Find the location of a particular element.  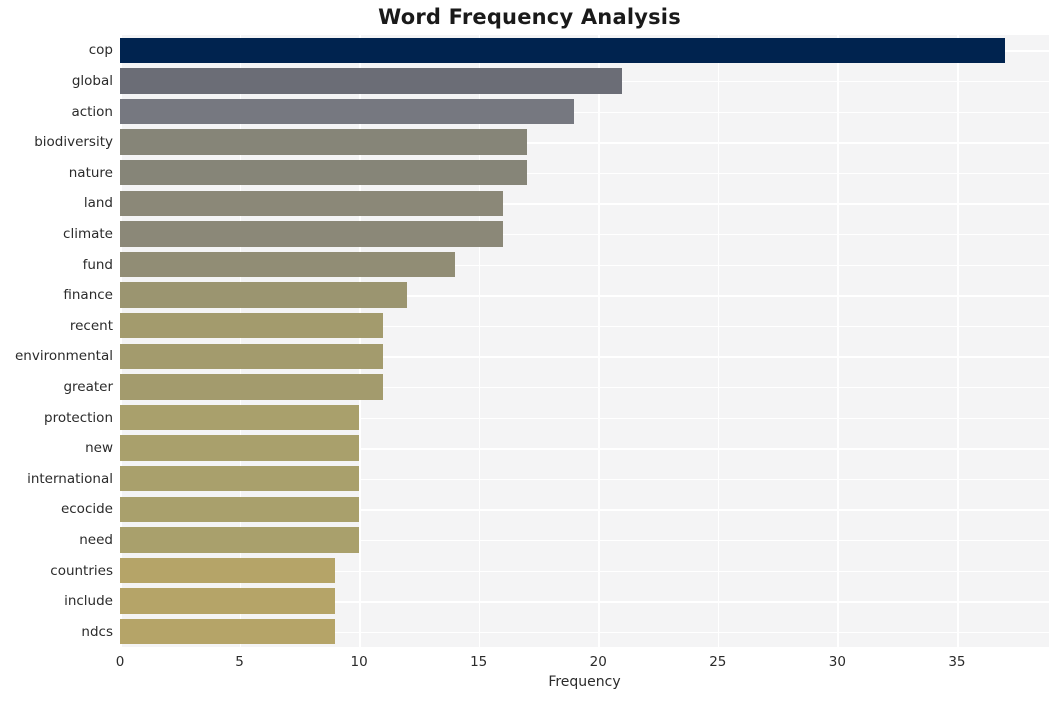

bar-finance is located at coordinates (263, 295).